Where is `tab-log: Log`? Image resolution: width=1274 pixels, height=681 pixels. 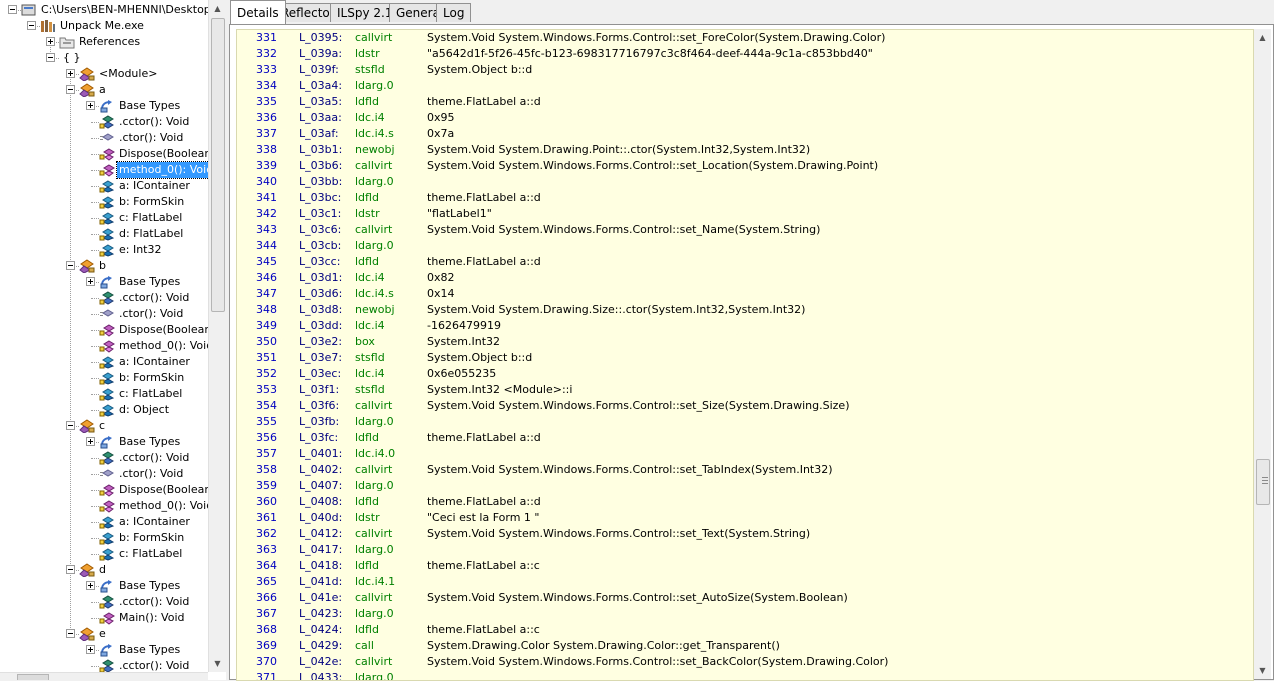
tab-log: Log is located at coordinates (454, 12).